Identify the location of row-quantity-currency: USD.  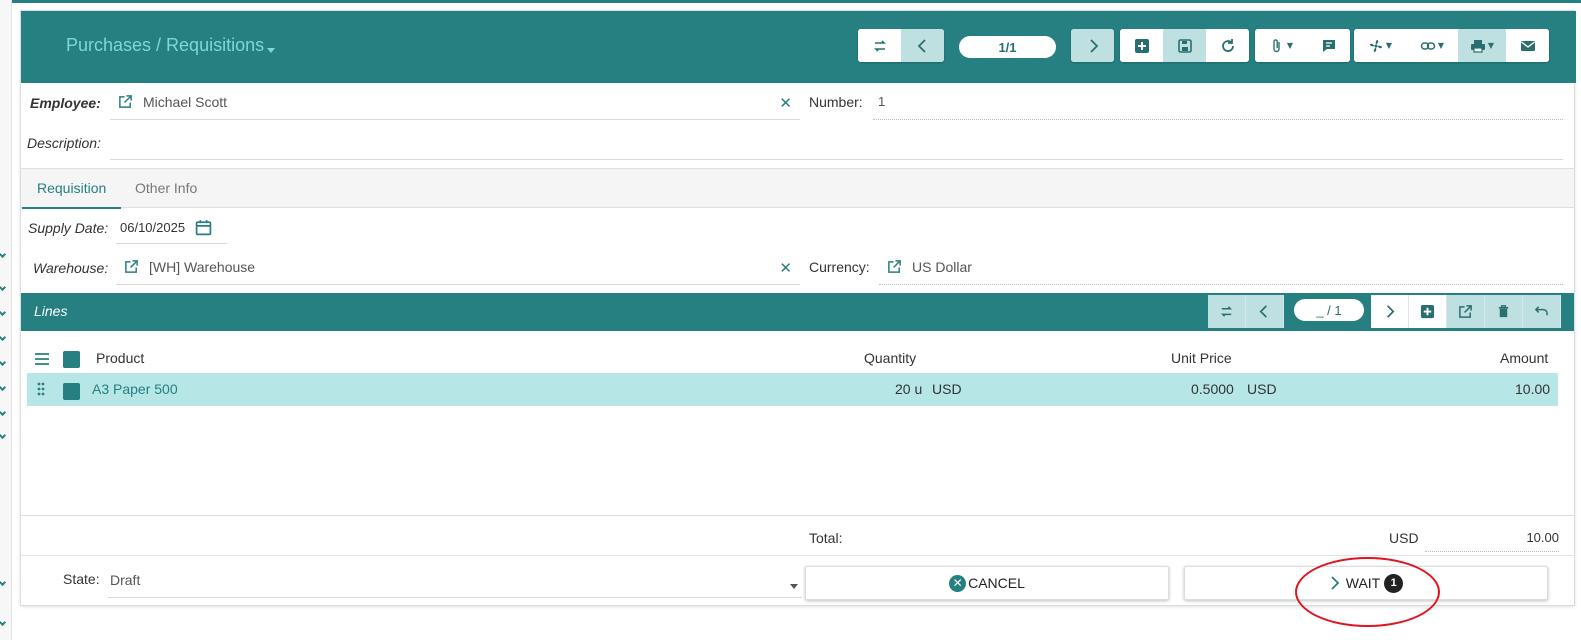
(947, 389).